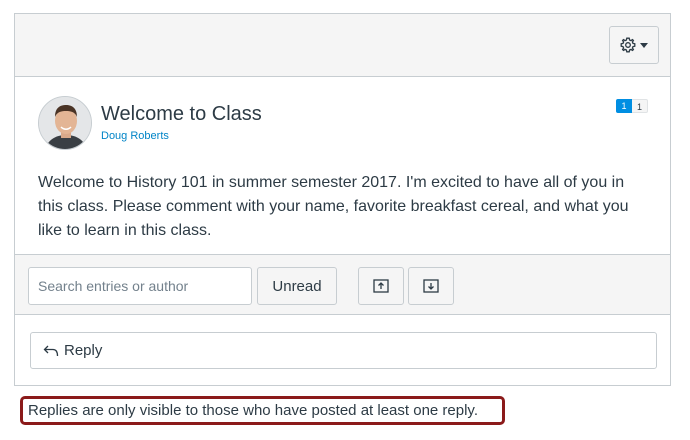  I want to click on total-count: 1, so click(640, 106).